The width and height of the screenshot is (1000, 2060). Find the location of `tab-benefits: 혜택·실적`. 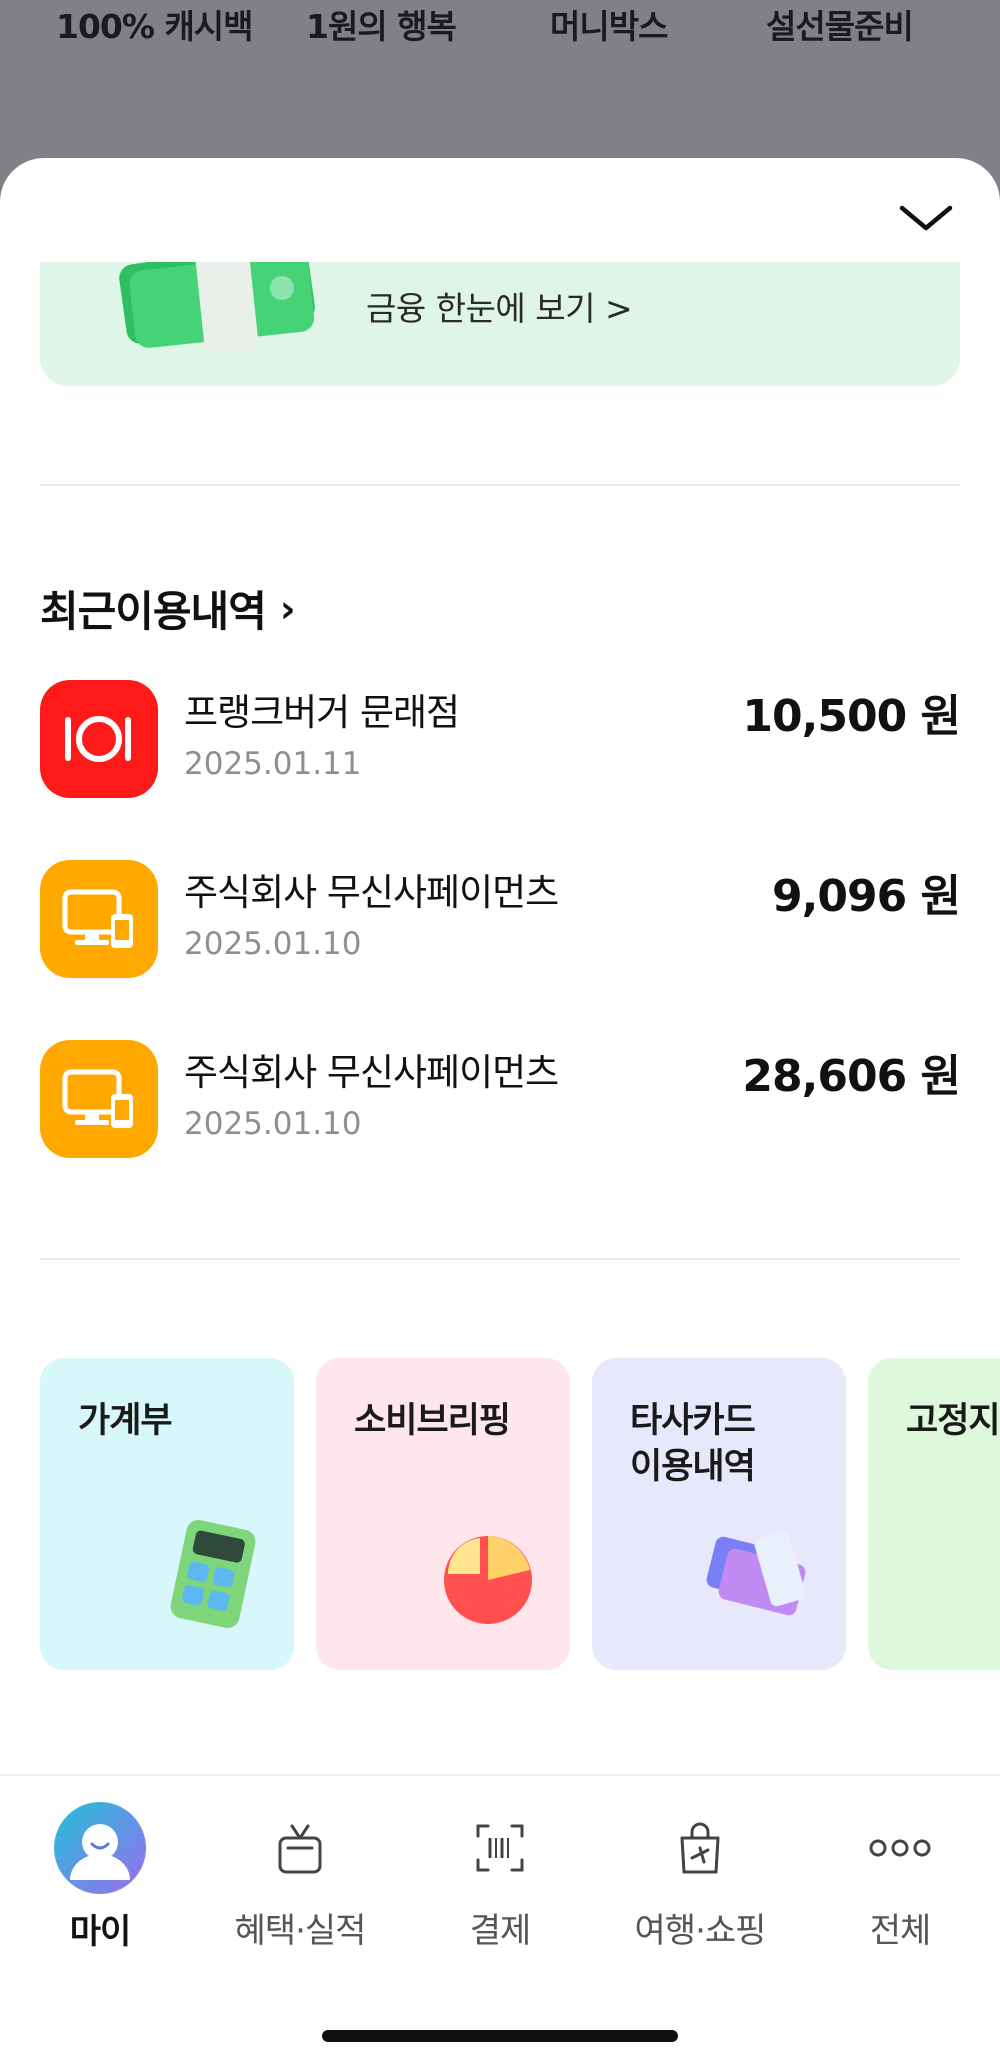

tab-benefits: 혜택·실적 is located at coordinates (300, 1877).